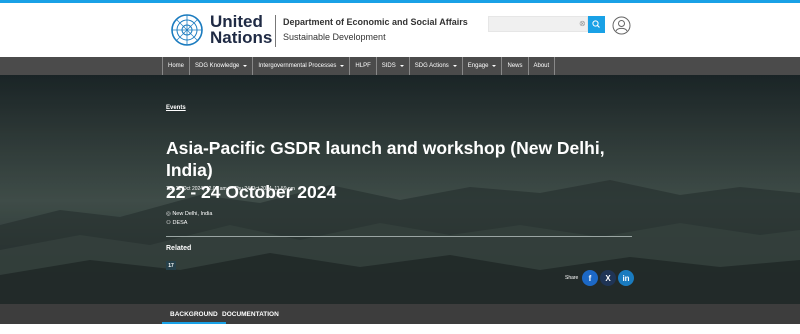  I want to click on logo-divider, so click(275, 31).